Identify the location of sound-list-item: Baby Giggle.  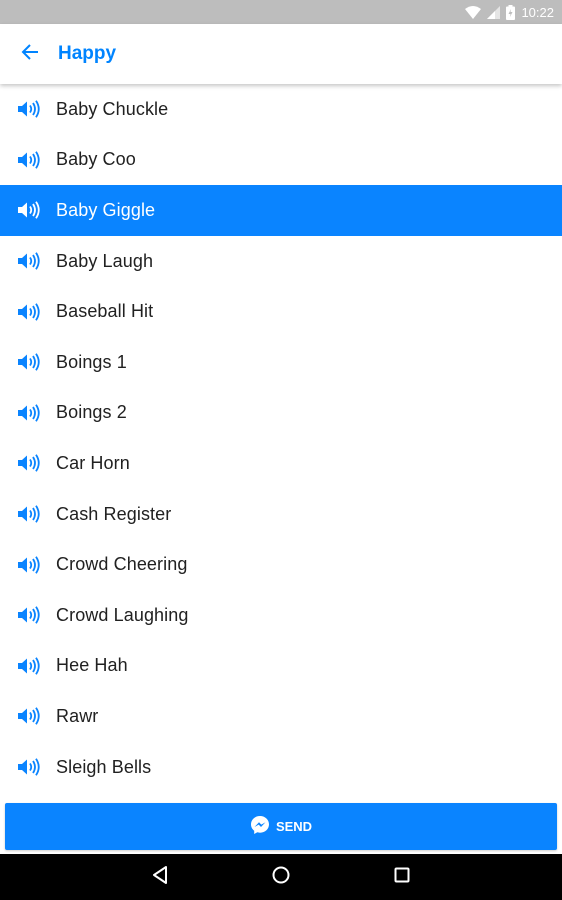
(281, 210).